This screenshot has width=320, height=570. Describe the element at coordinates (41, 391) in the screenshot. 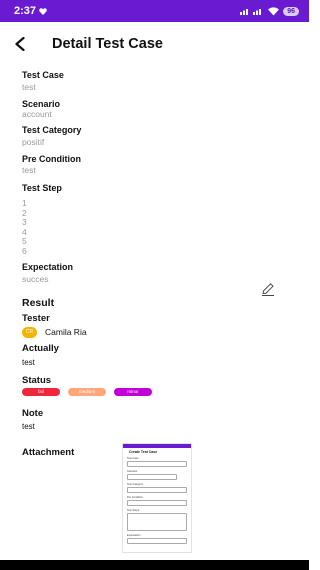

I see `status-chip-fail: fail` at that location.